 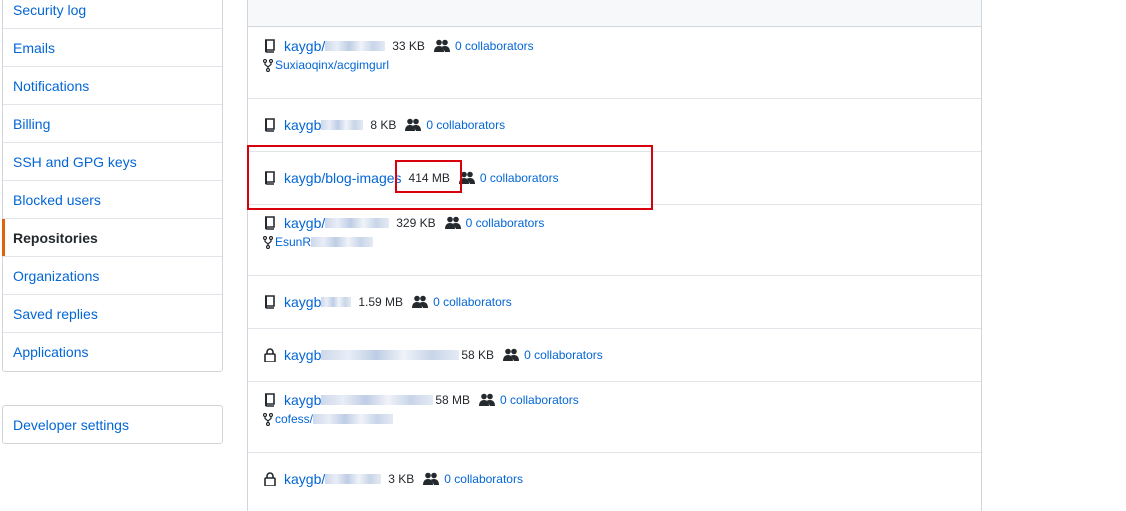 I want to click on repo-row: kaygb 58 KB 0 collaborators, so click(x=614, y=355).